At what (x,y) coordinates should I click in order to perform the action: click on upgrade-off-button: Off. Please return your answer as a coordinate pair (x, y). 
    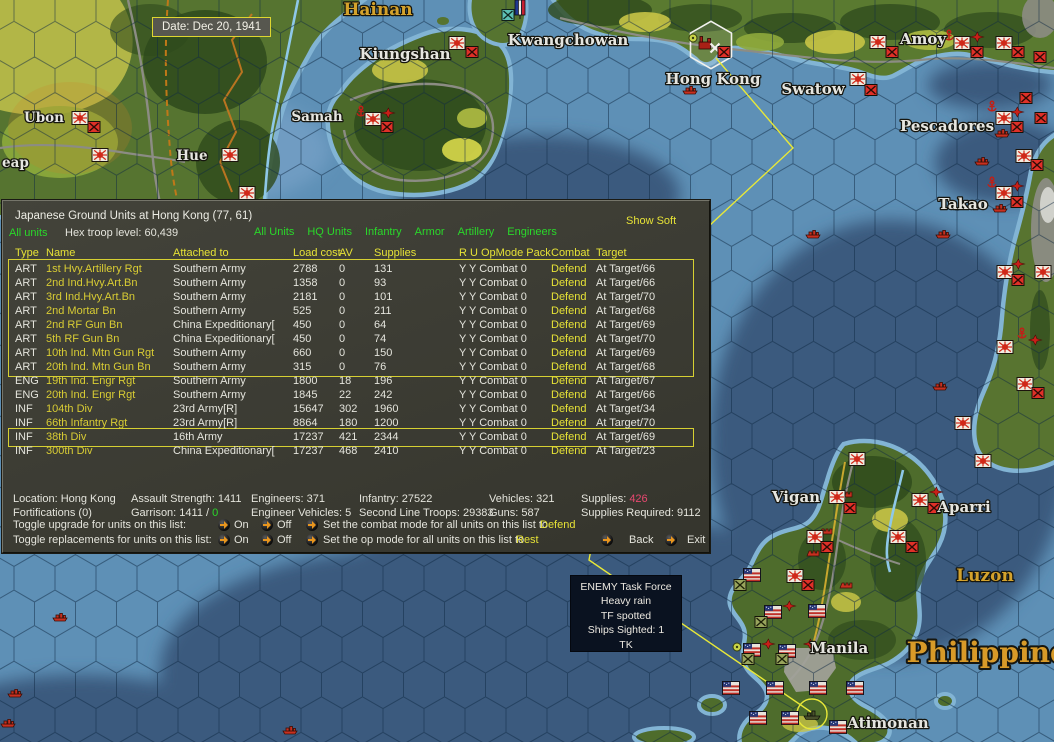
    Looking at the image, I should click on (284, 525).